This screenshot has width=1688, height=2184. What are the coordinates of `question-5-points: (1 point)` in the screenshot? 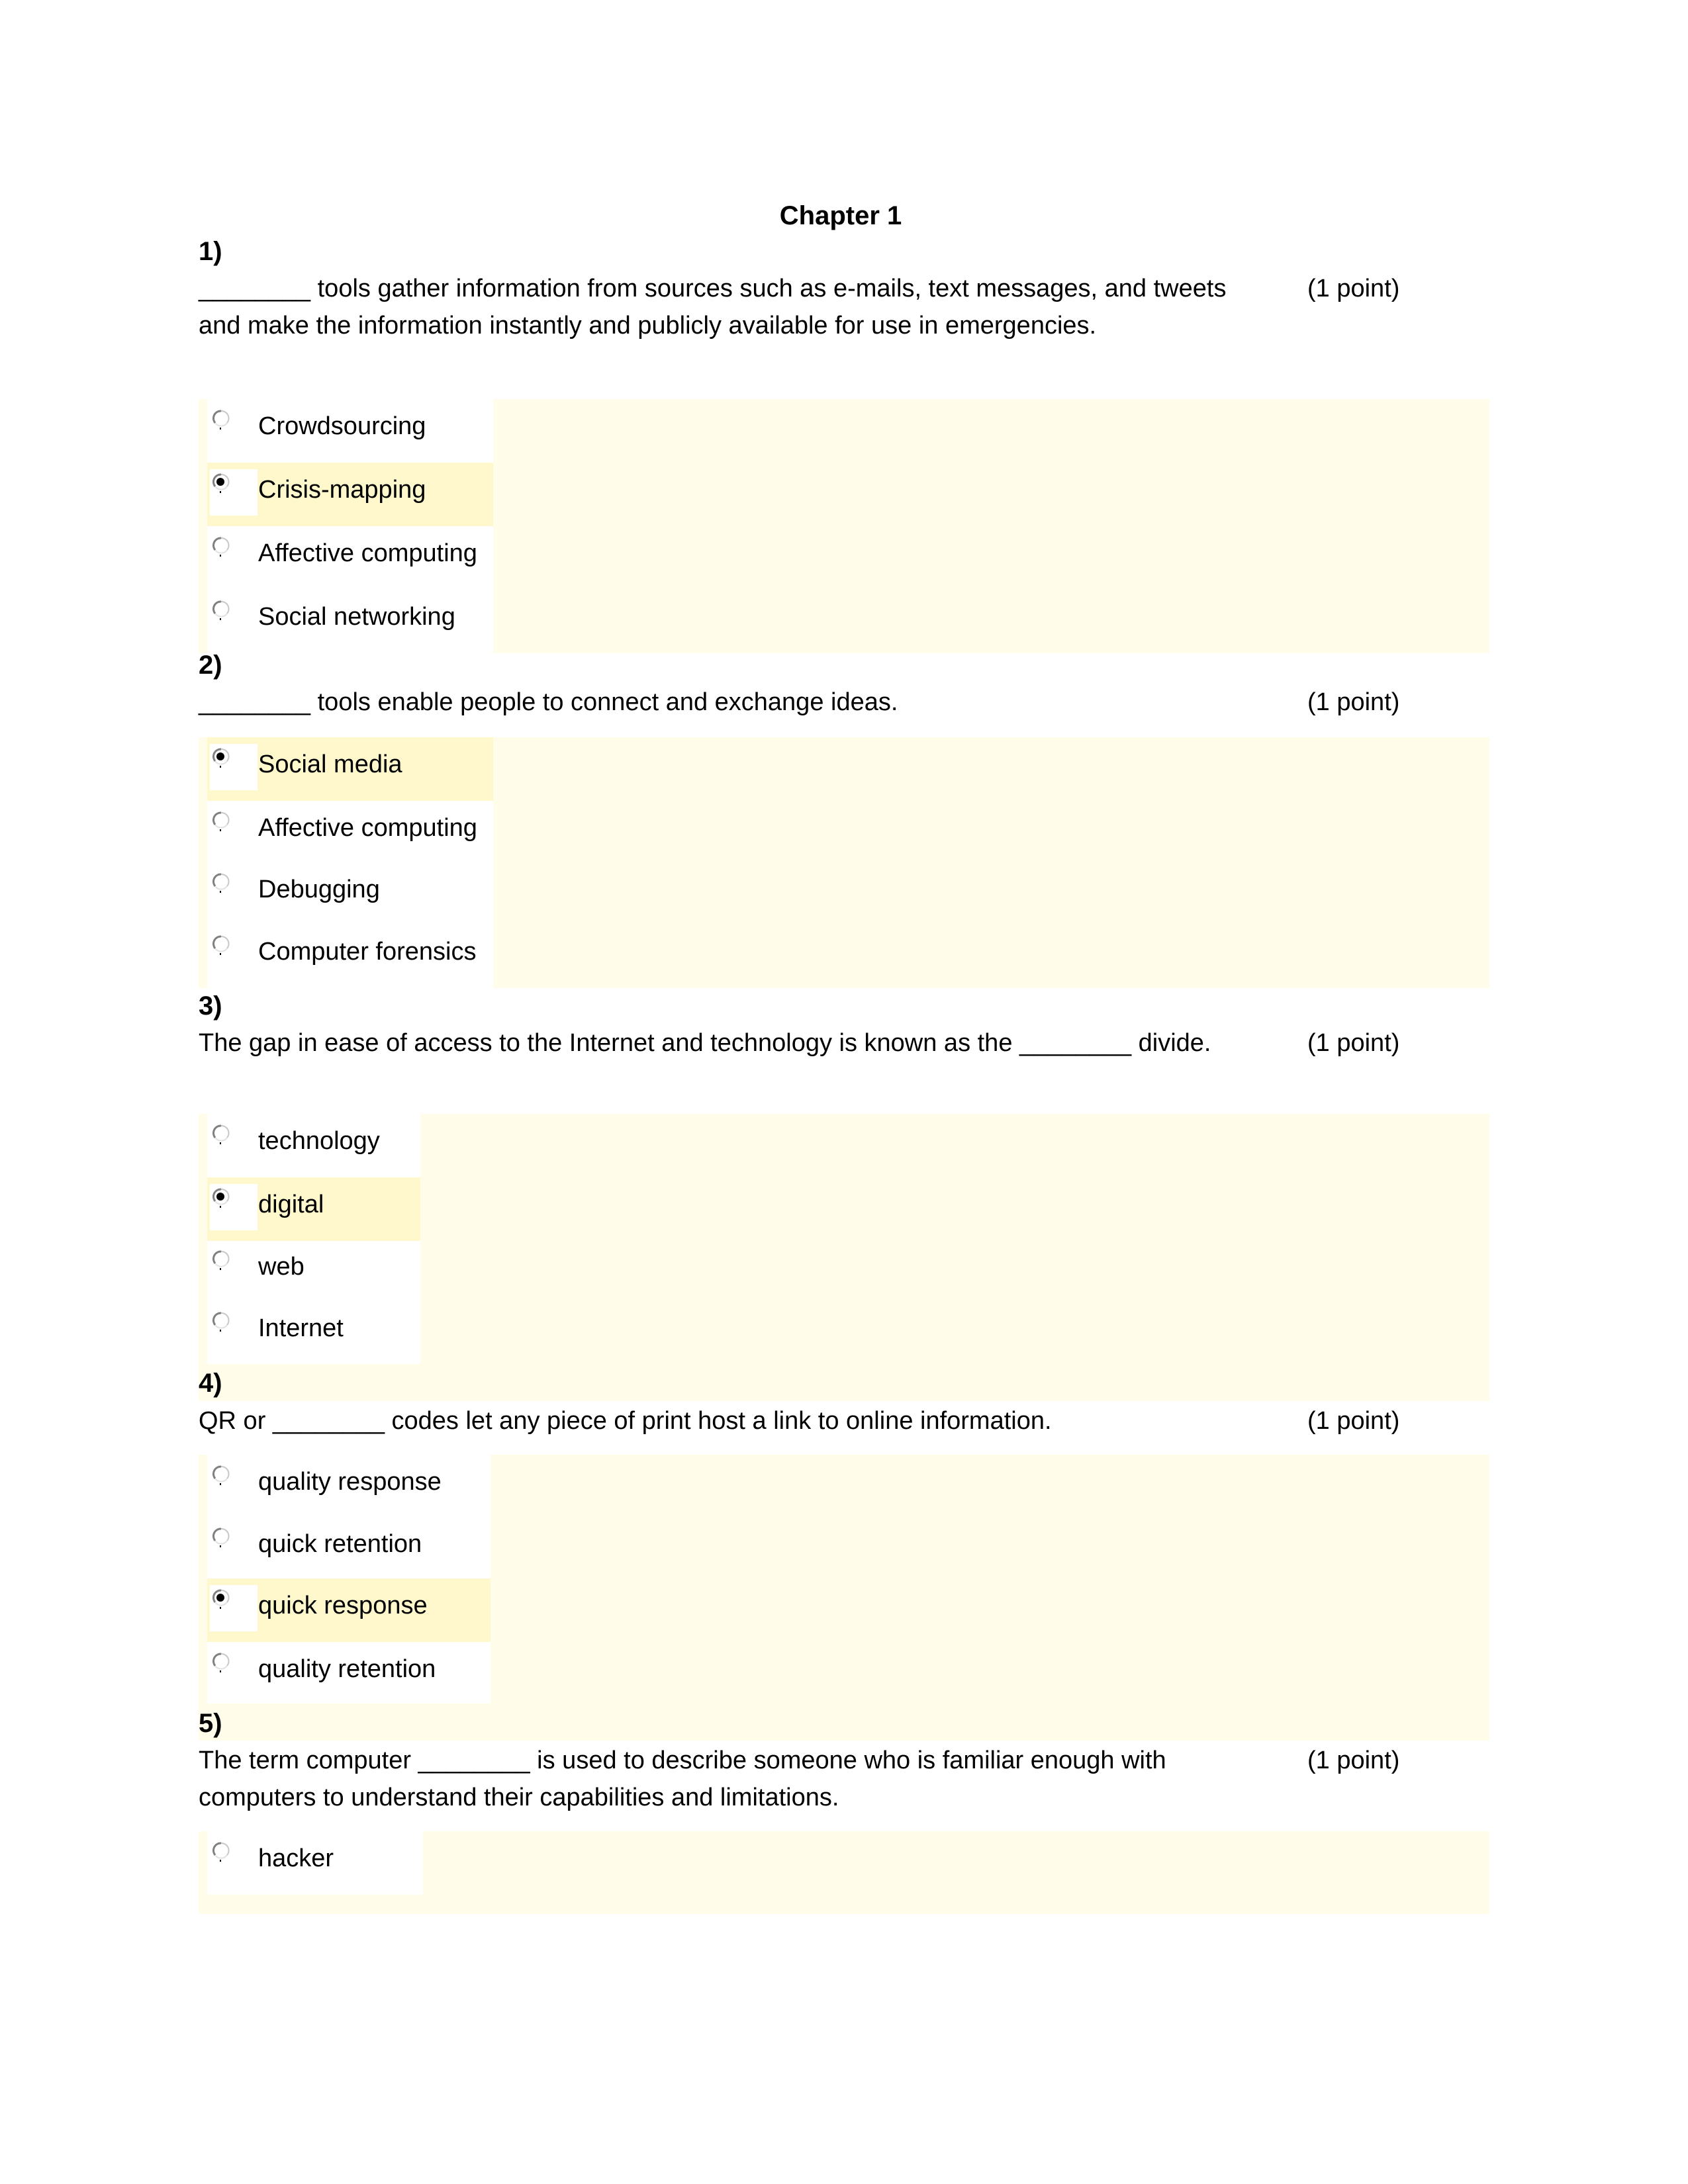 It's located at (1353, 1760).